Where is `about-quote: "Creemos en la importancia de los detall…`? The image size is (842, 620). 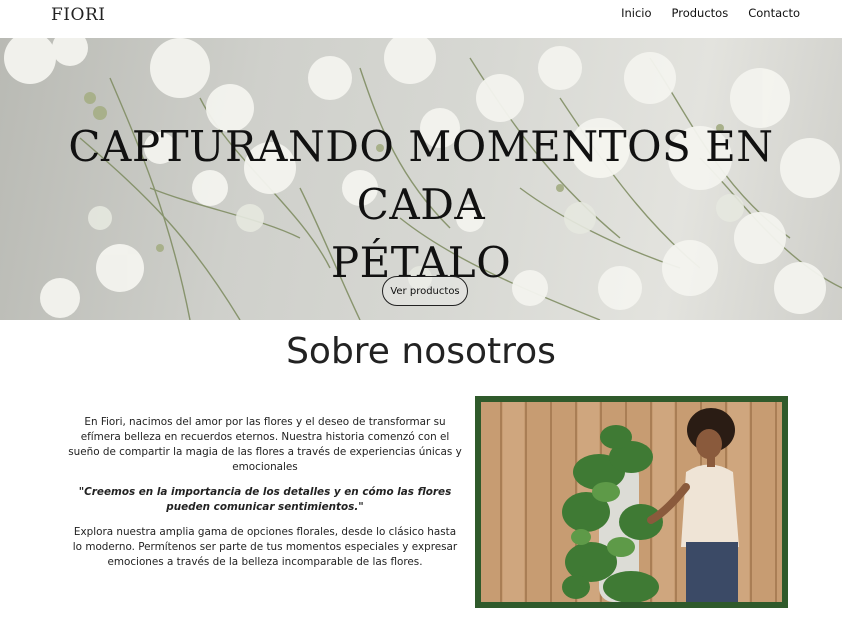
about-quote: "Creemos en la importancia de los detall… is located at coordinates (265, 499).